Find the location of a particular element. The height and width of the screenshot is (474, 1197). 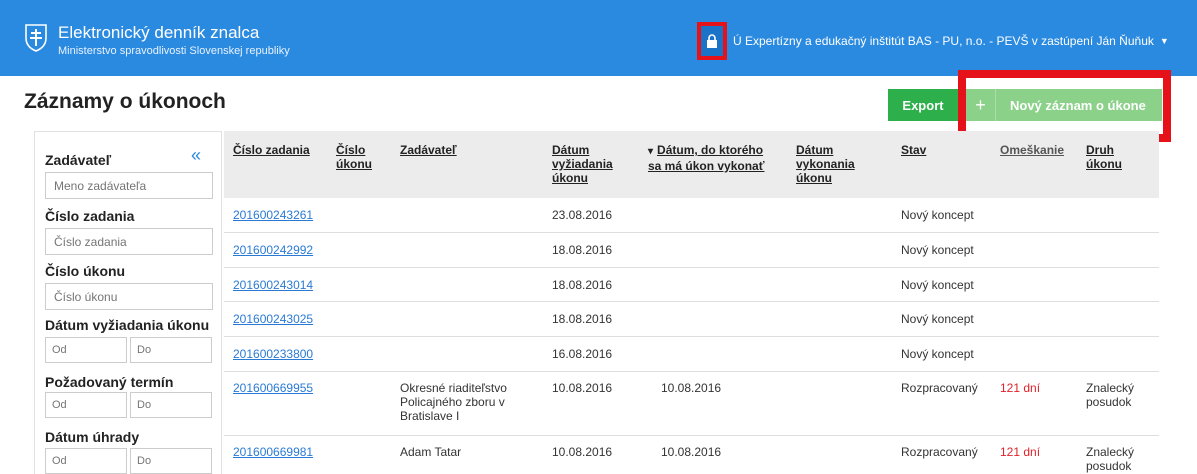

table-row: 201600243025 18.08.2016 Nový koncept is located at coordinates (691, 319).